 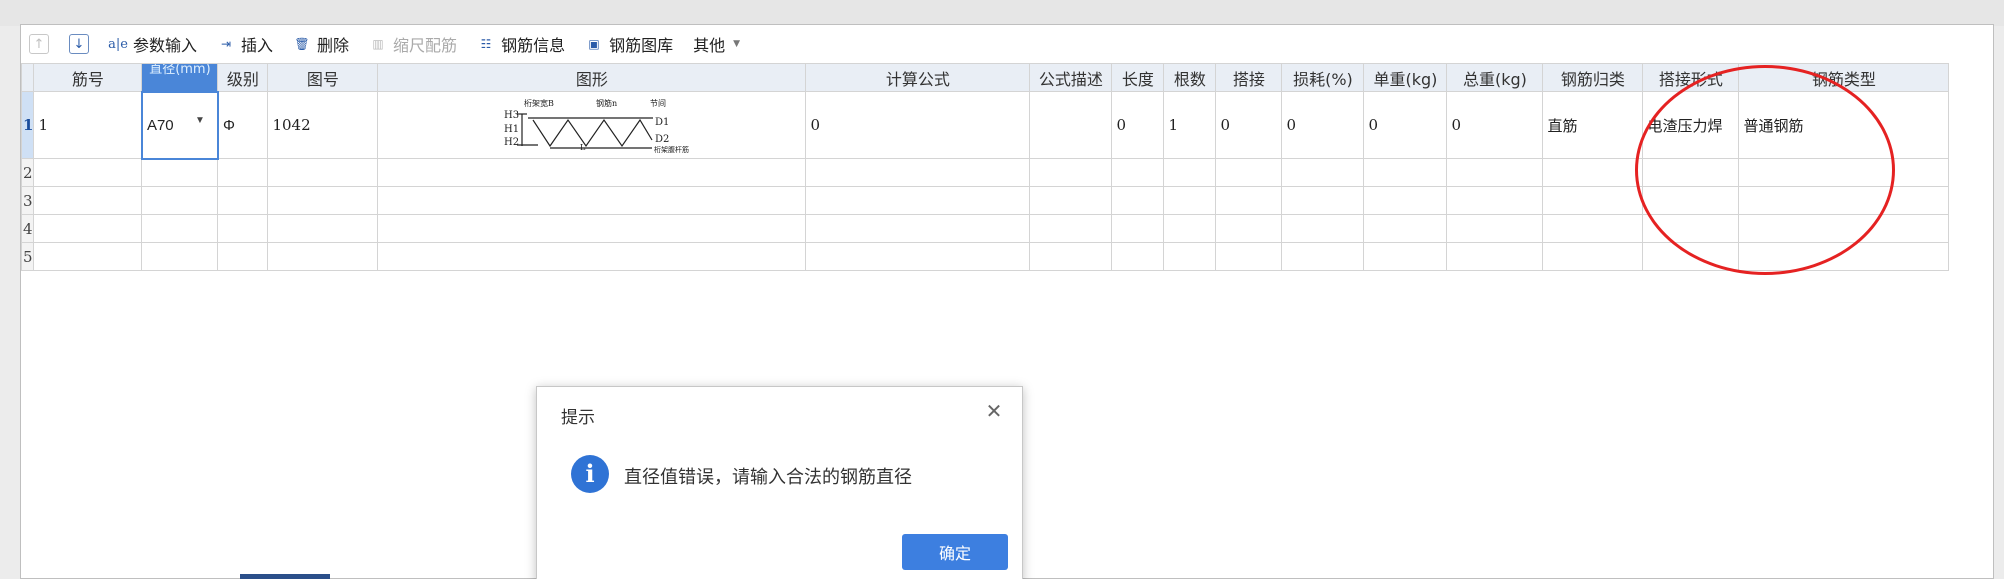 What do you see at coordinates (594, 44) in the screenshot?
I see `image-library-icon: ▣` at bounding box center [594, 44].